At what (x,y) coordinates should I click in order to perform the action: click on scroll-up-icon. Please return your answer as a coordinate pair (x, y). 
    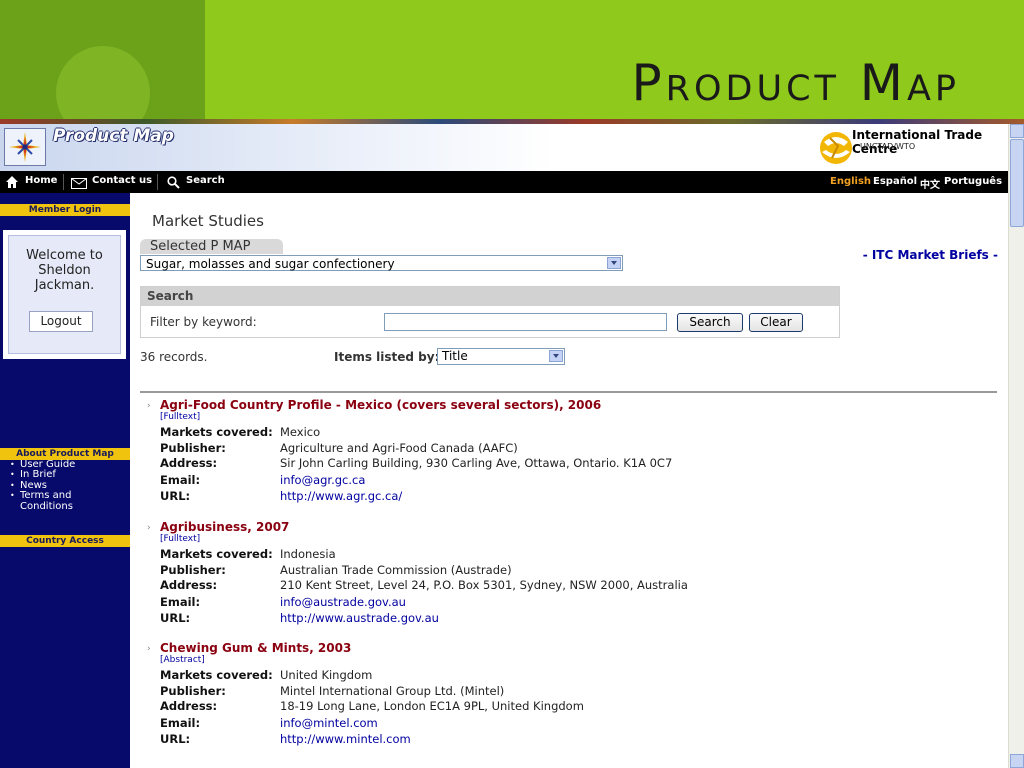
    Looking at the image, I should click on (1017, 131).